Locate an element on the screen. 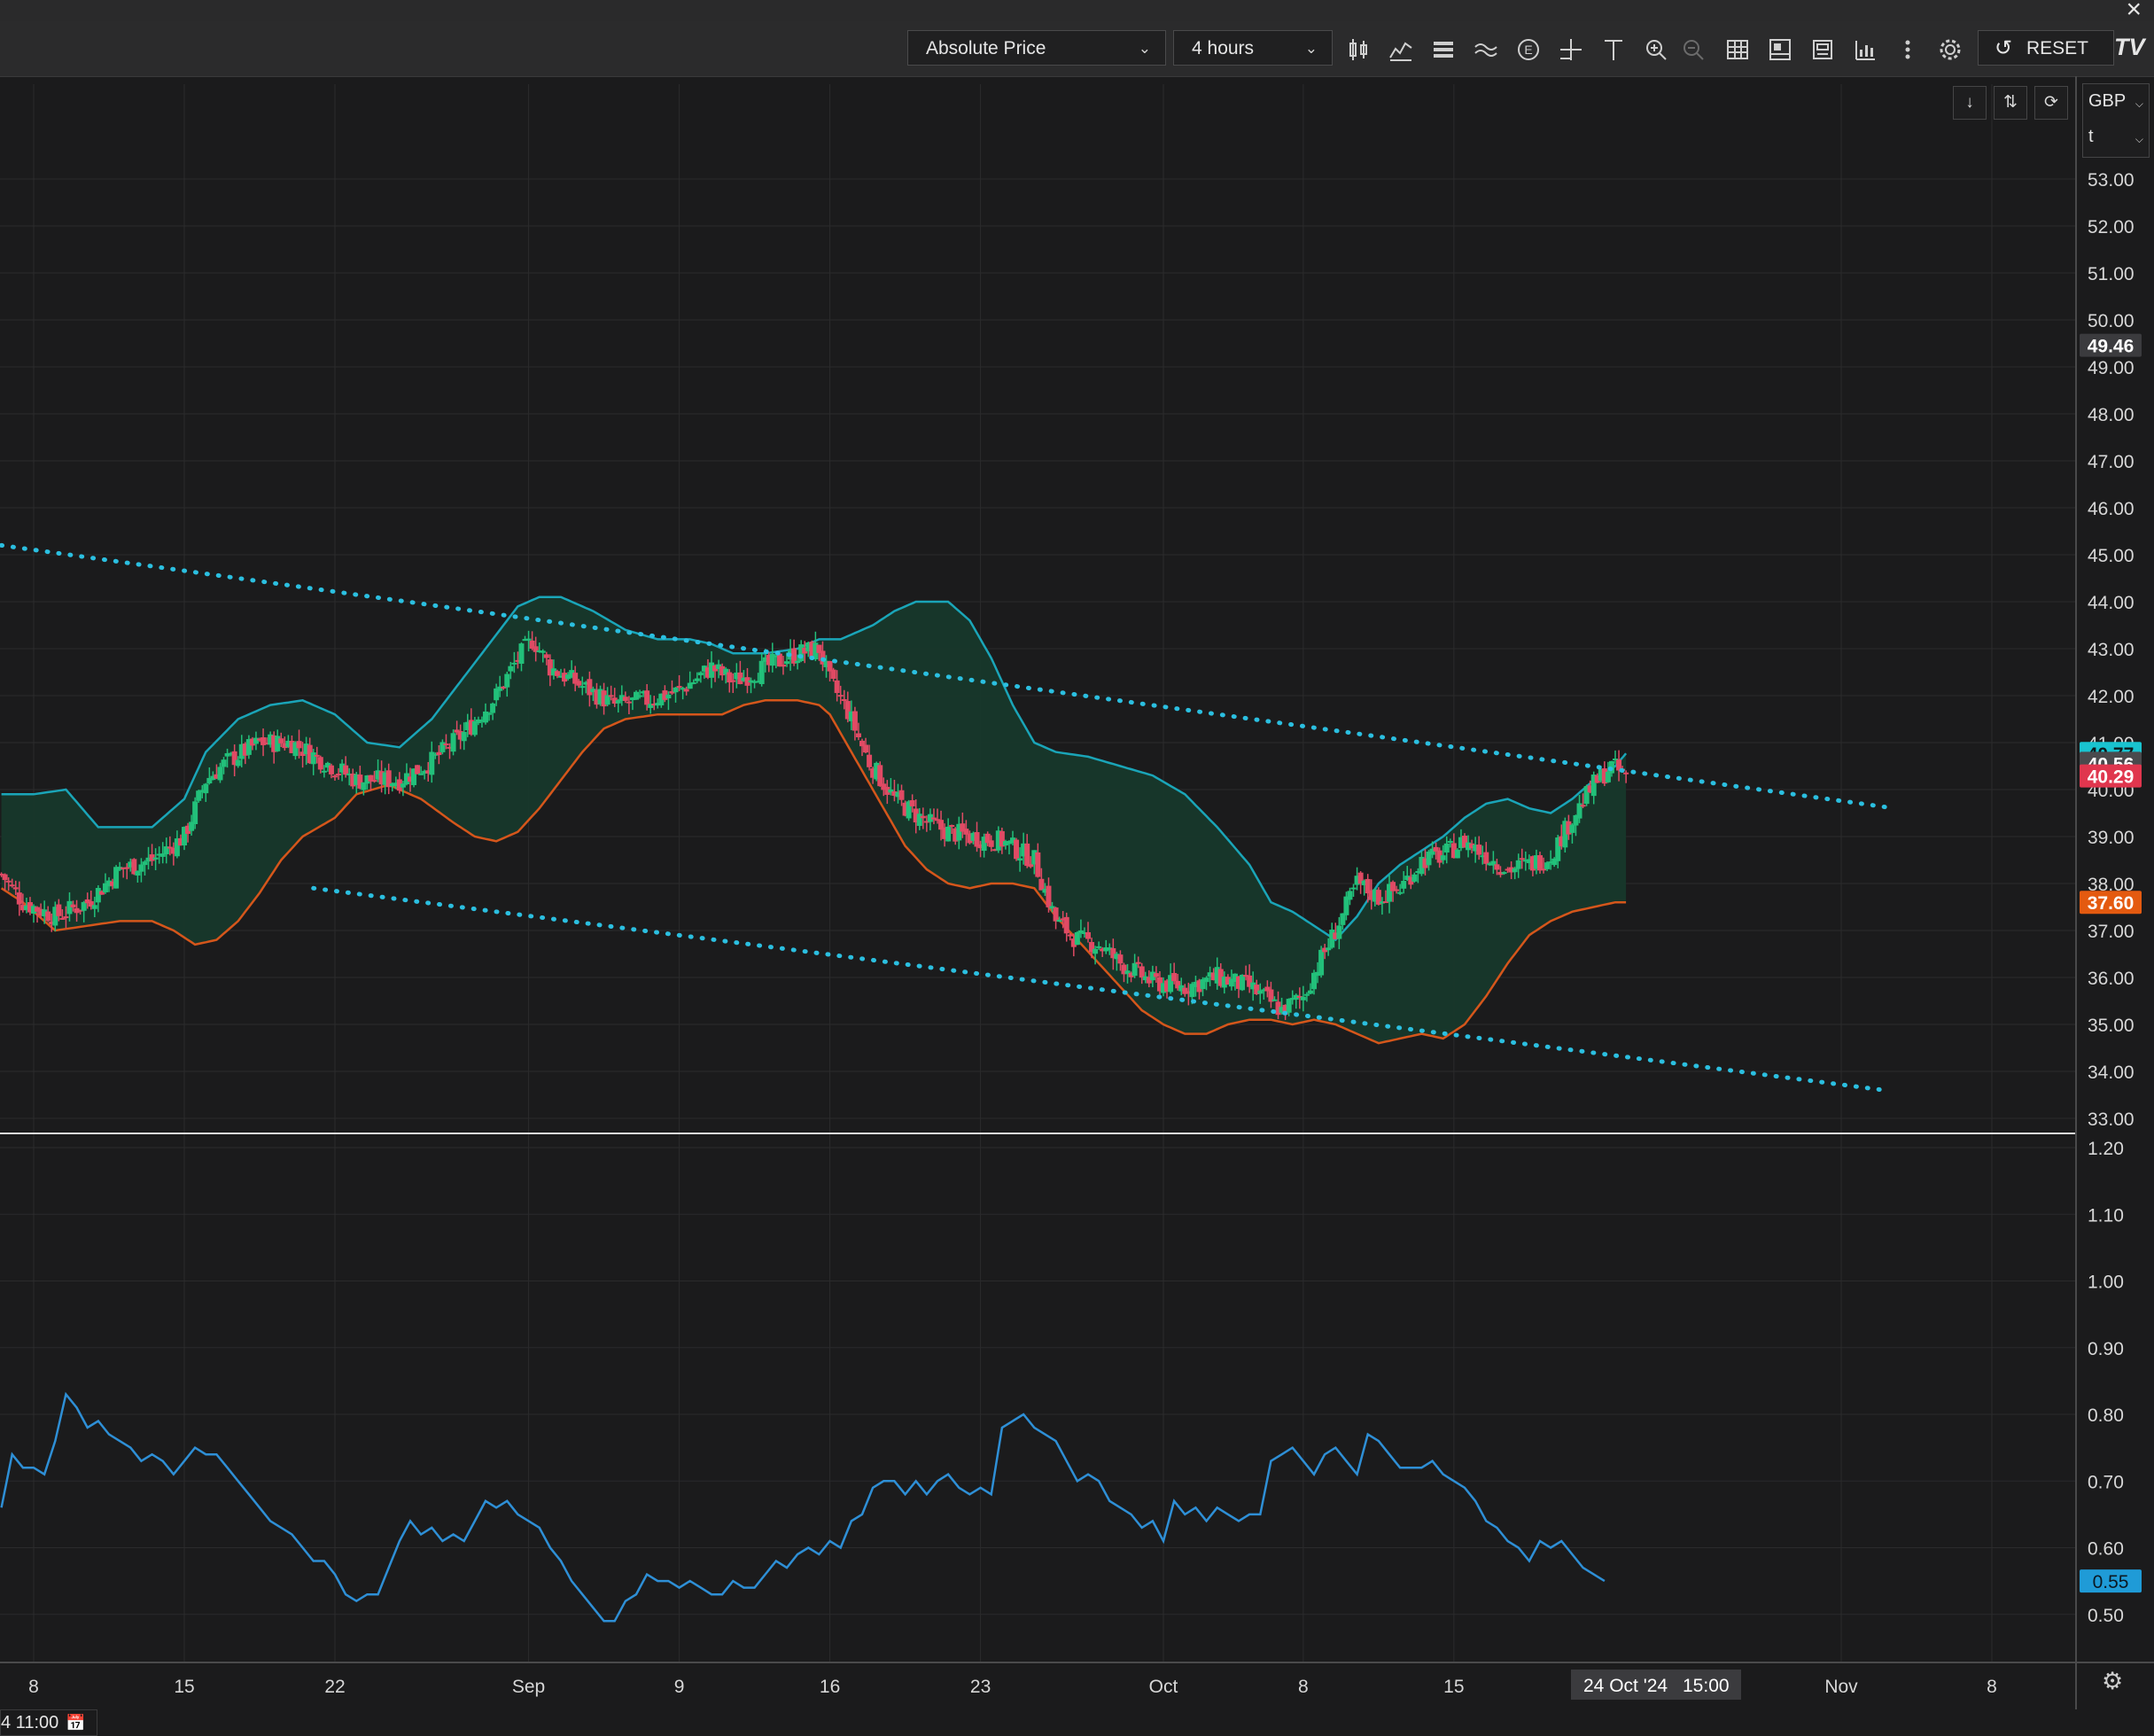  refresh-icon: ⟳ is located at coordinates (2051, 103).